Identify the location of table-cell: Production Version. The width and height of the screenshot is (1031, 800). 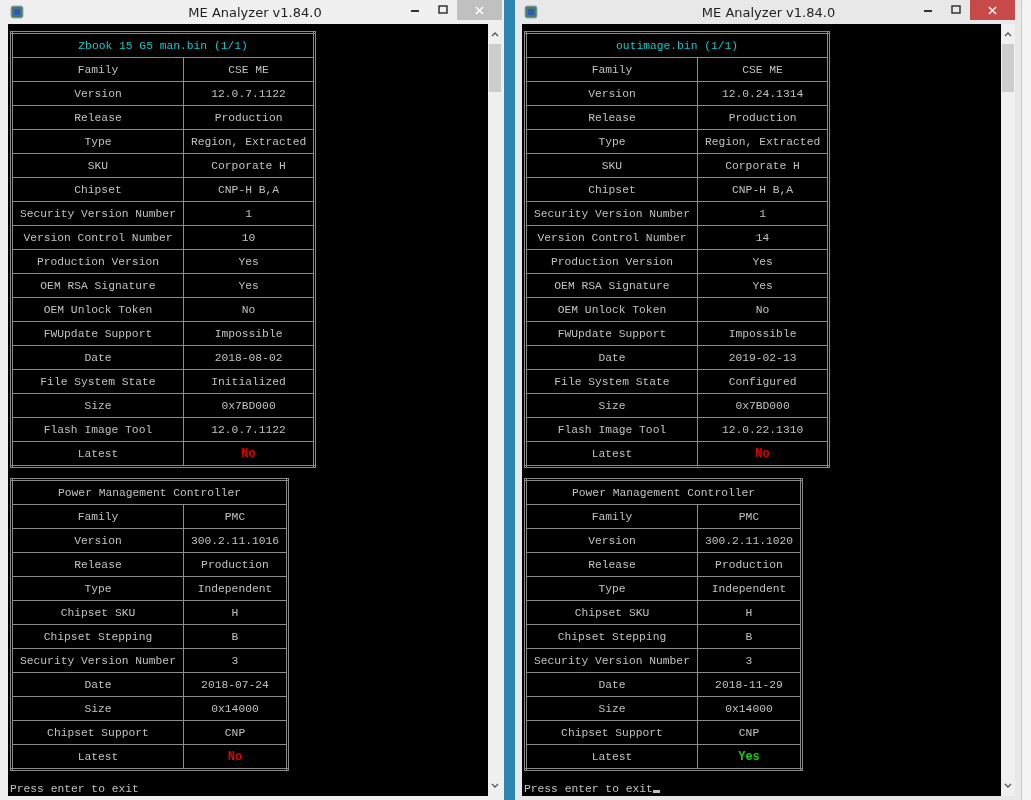
(611, 261).